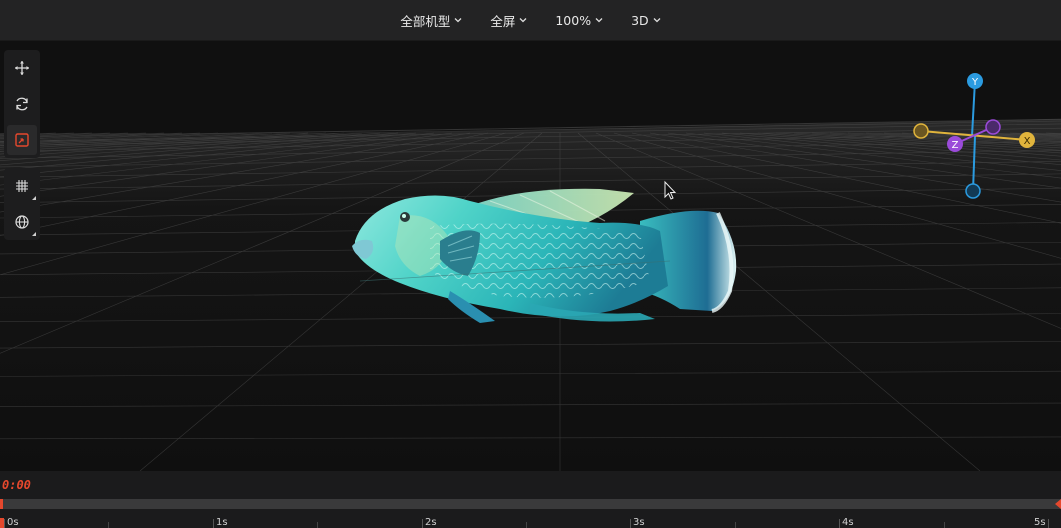 This screenshot has height=528, width=1061. Describe the element at coordinates (993, 127) in the screenshot. I see `z-negative-handle` at that location.